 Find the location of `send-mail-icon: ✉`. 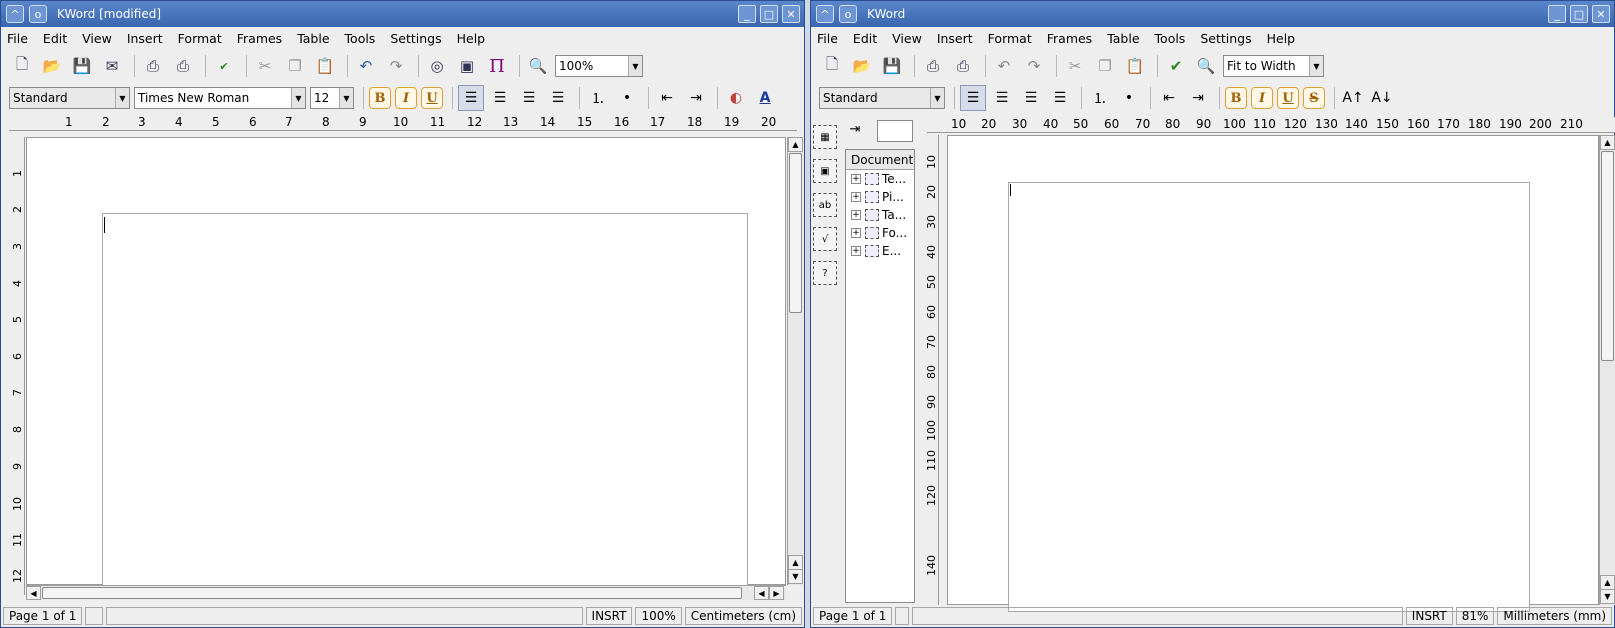

send-mail-icon: ✉ is located at coordinates (112, 66).